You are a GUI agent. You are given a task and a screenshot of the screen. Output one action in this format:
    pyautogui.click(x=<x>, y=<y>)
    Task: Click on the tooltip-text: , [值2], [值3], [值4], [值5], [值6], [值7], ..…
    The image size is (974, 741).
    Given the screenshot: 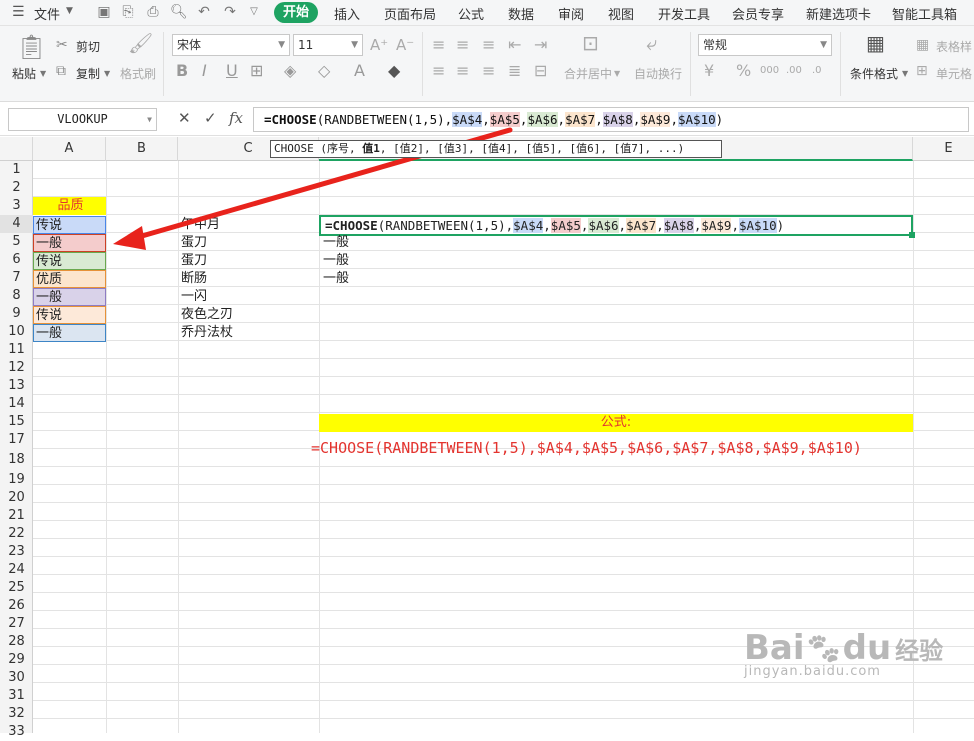 What is the action you would take?
    pyautogui.click(x=532, y=148)
    